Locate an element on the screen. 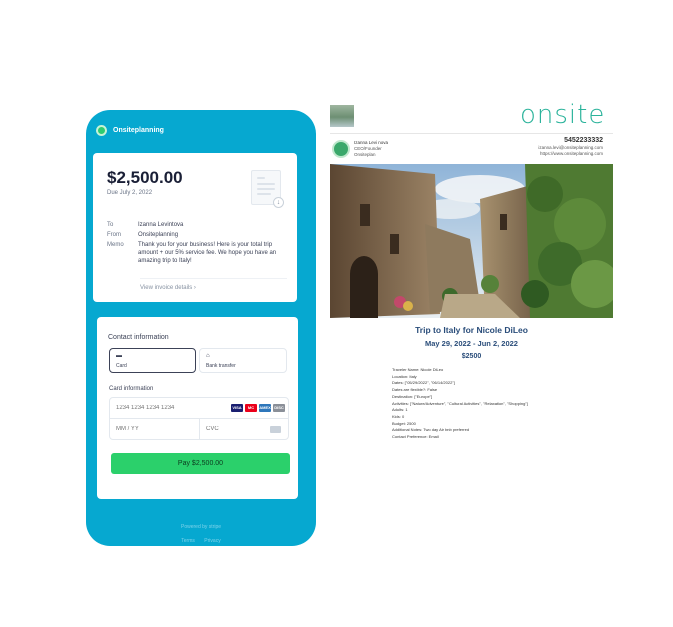 This screenshot has width=673, height=627. to-value: Izanna Levintova is located at coordinates (161, 225).